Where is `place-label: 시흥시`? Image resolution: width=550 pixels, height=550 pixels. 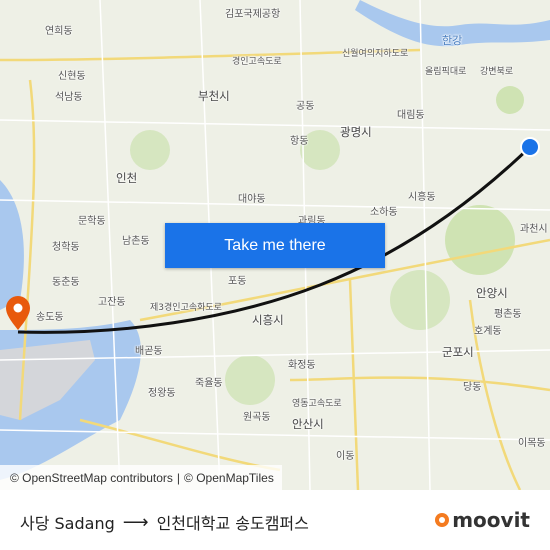 place-label: 시흥시 is located at coordinates (268, 320).